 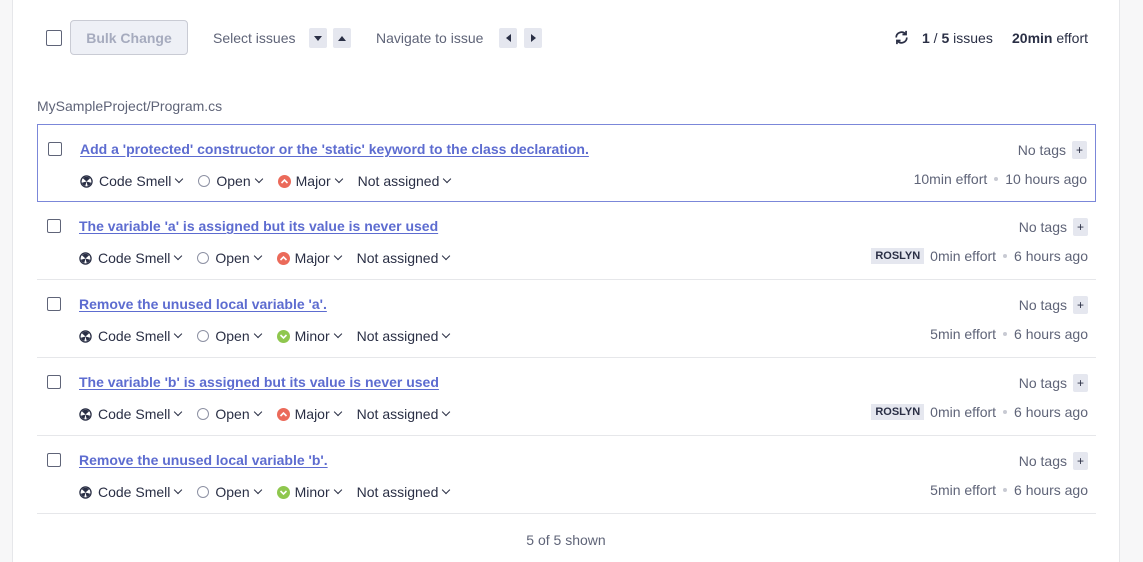 What do you see at coordinates (566, 540) in the screenshot?
I see `shown-count: 5 of 5 shown` at bounding box center [566, 540].